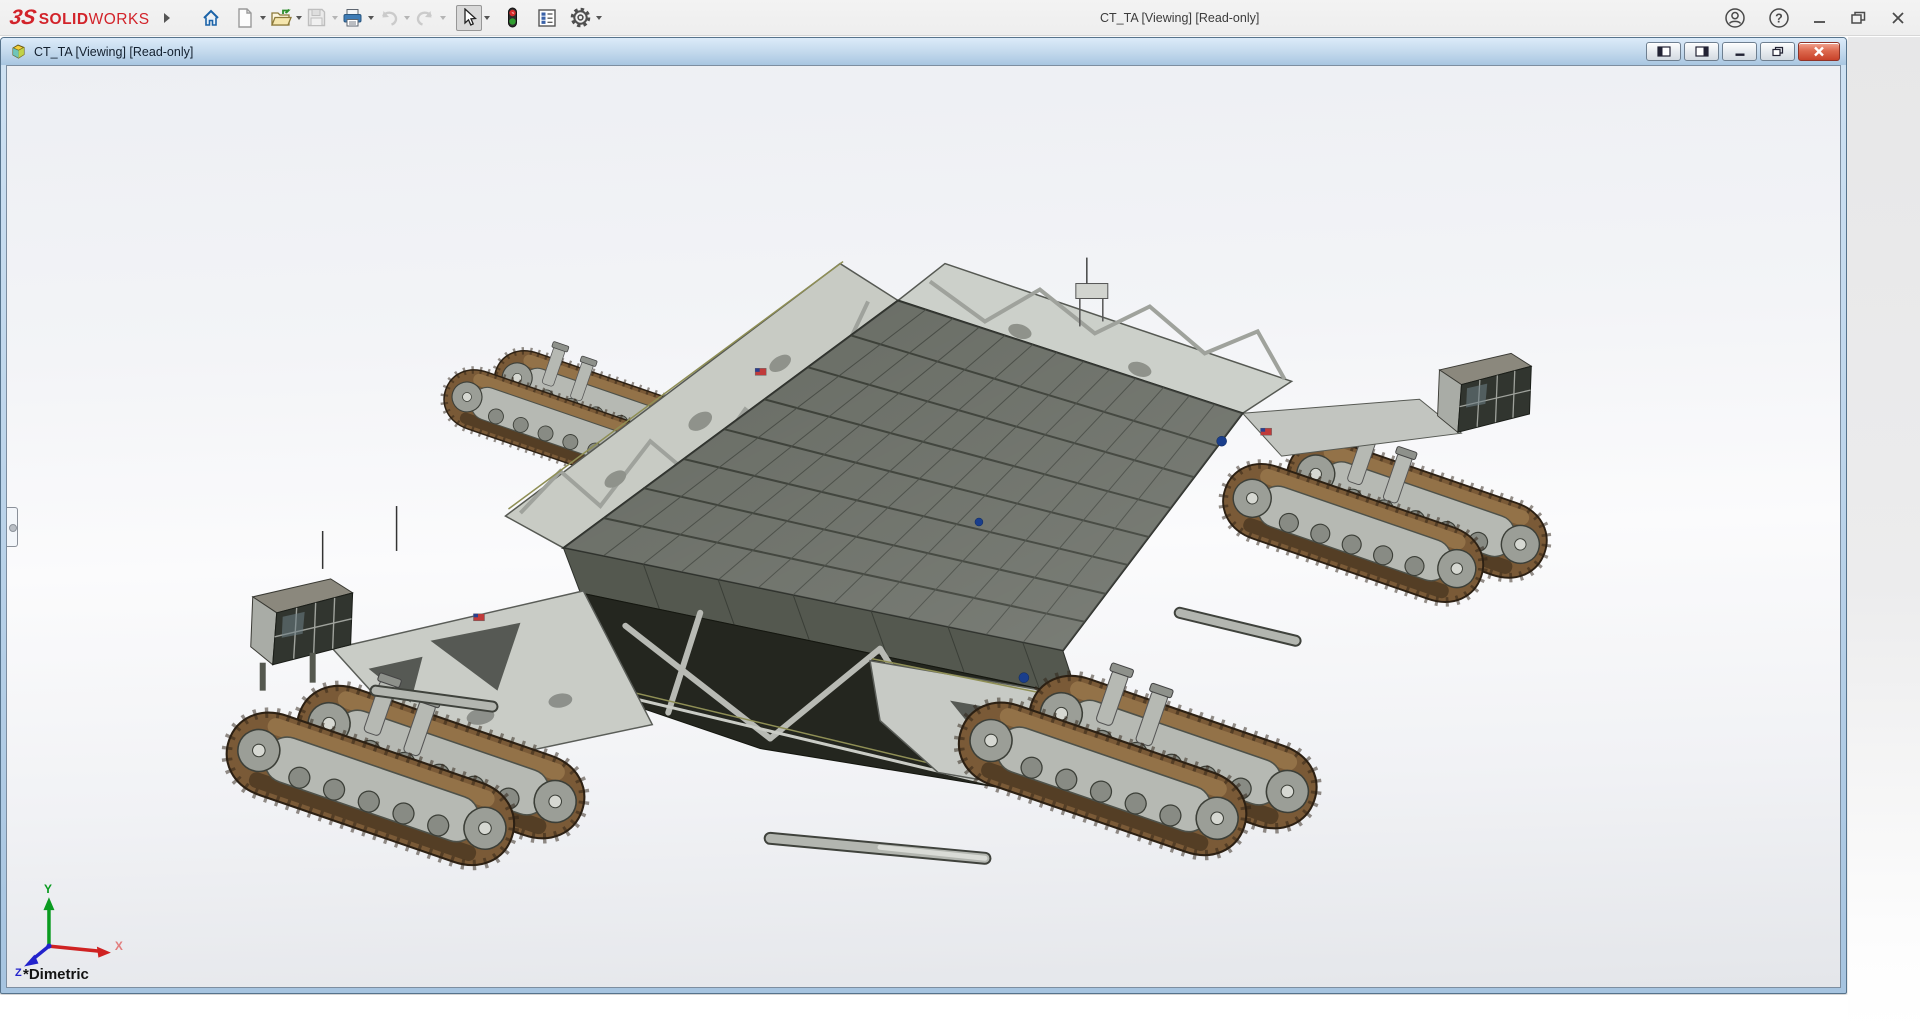 This screenshot has width=1920, height=1032. I want to click on home-button, so click(211, 18).